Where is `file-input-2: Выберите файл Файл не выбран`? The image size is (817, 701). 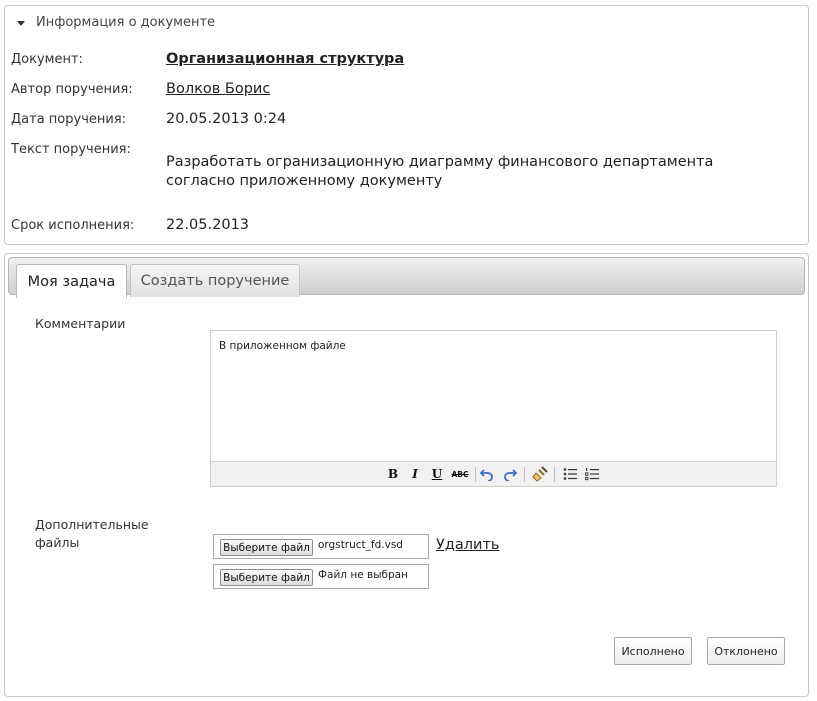 file-input-2: Выберите файл Файл не выбран is located at coordinates (321, 576).